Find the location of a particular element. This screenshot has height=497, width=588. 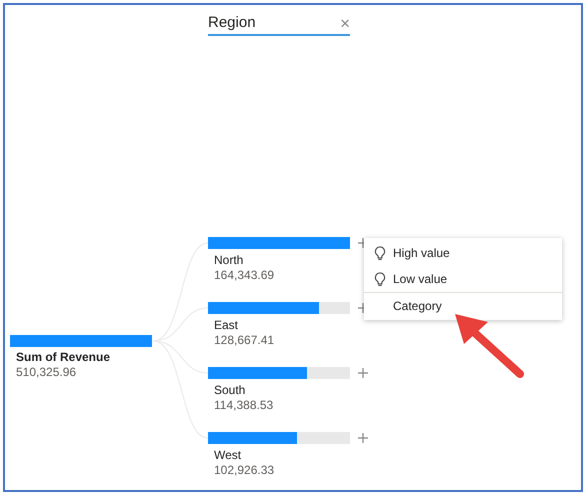

node-label: South is located at coordinates (230, 390).